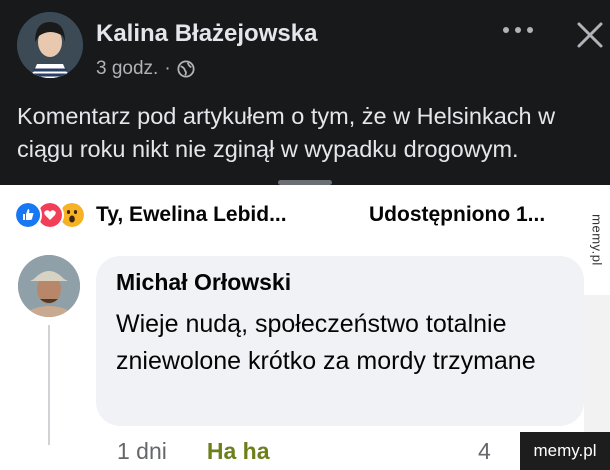 The width and height of the screenshot is (610, 470). I want to click on comment-footer: 1 dni Ha ha, so click(193, 451).